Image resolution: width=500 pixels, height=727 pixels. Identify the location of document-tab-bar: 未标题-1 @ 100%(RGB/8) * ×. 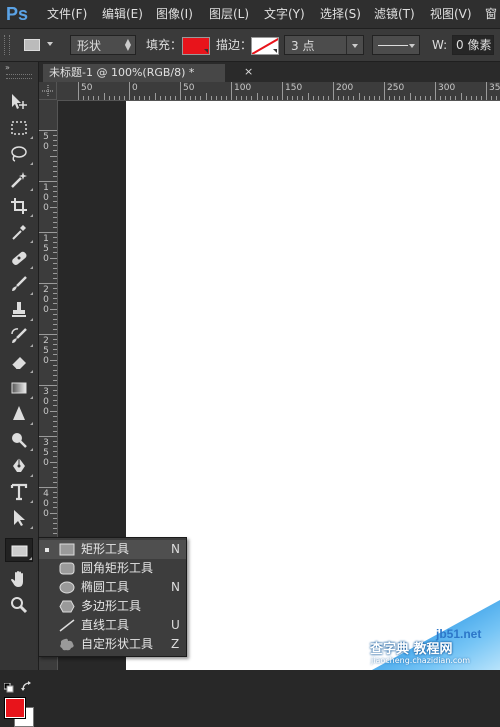
(269, 72).